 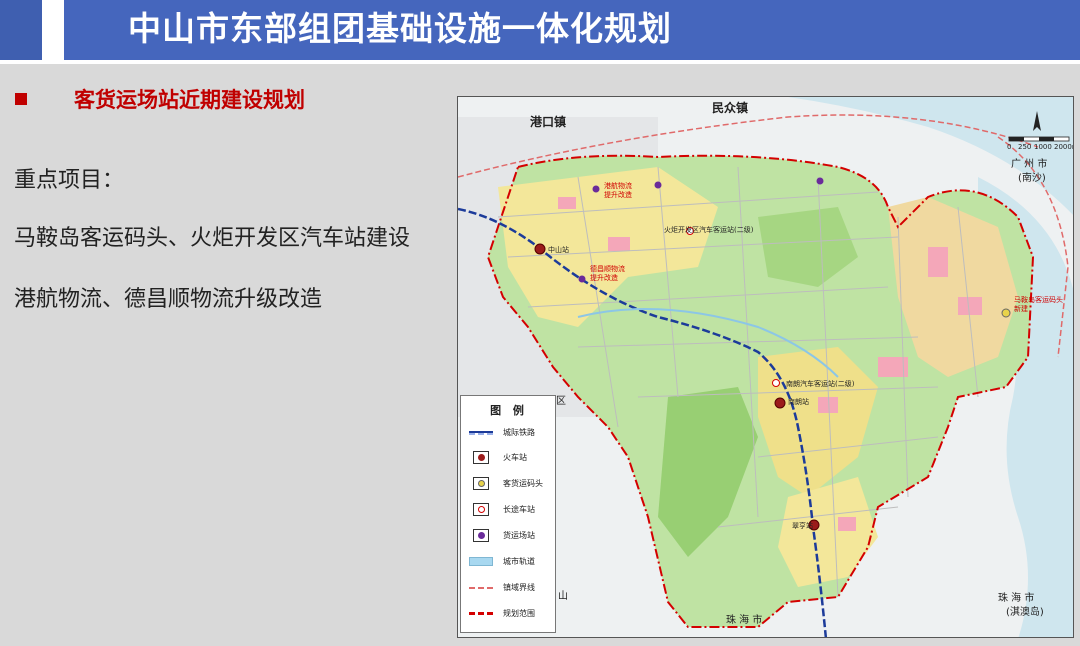 What do you see at coordinates (519, 509) in the screenshot?
I see `legend-label: 长途车站` at bounding box center [519, 509].